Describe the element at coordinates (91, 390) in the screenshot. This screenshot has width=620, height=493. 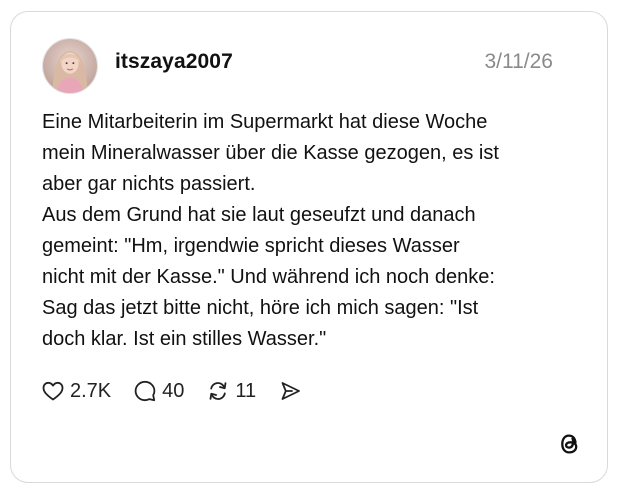
I see `like-count: 2.7K` at that location.